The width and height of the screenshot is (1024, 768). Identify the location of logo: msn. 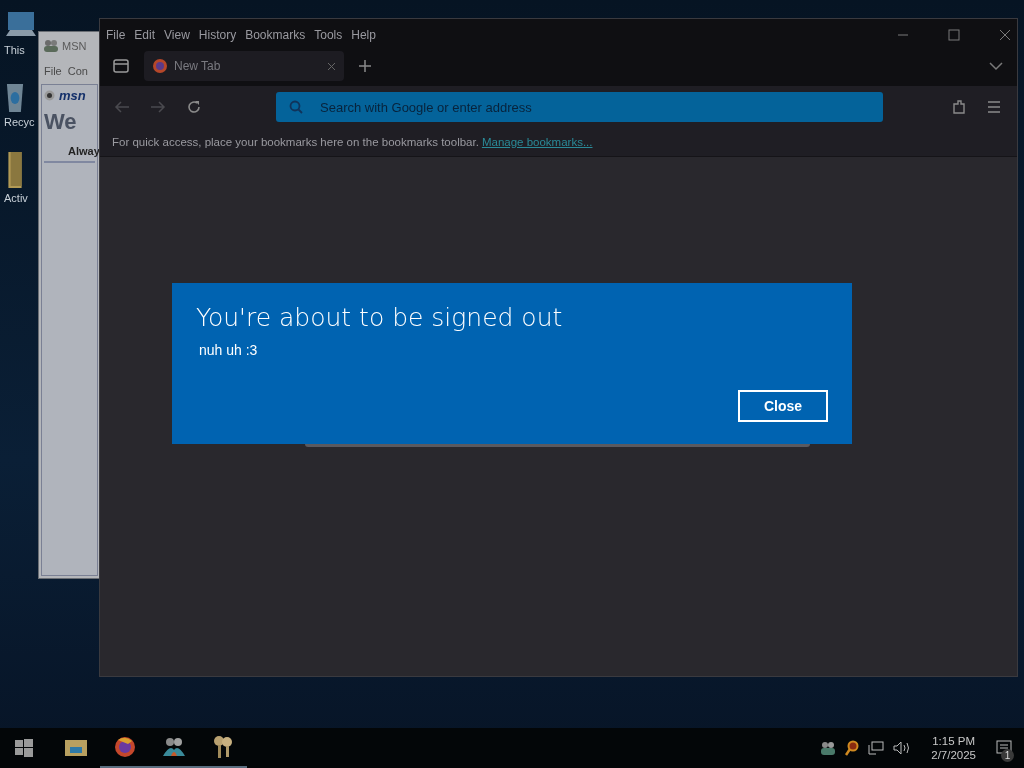
(72, 95).